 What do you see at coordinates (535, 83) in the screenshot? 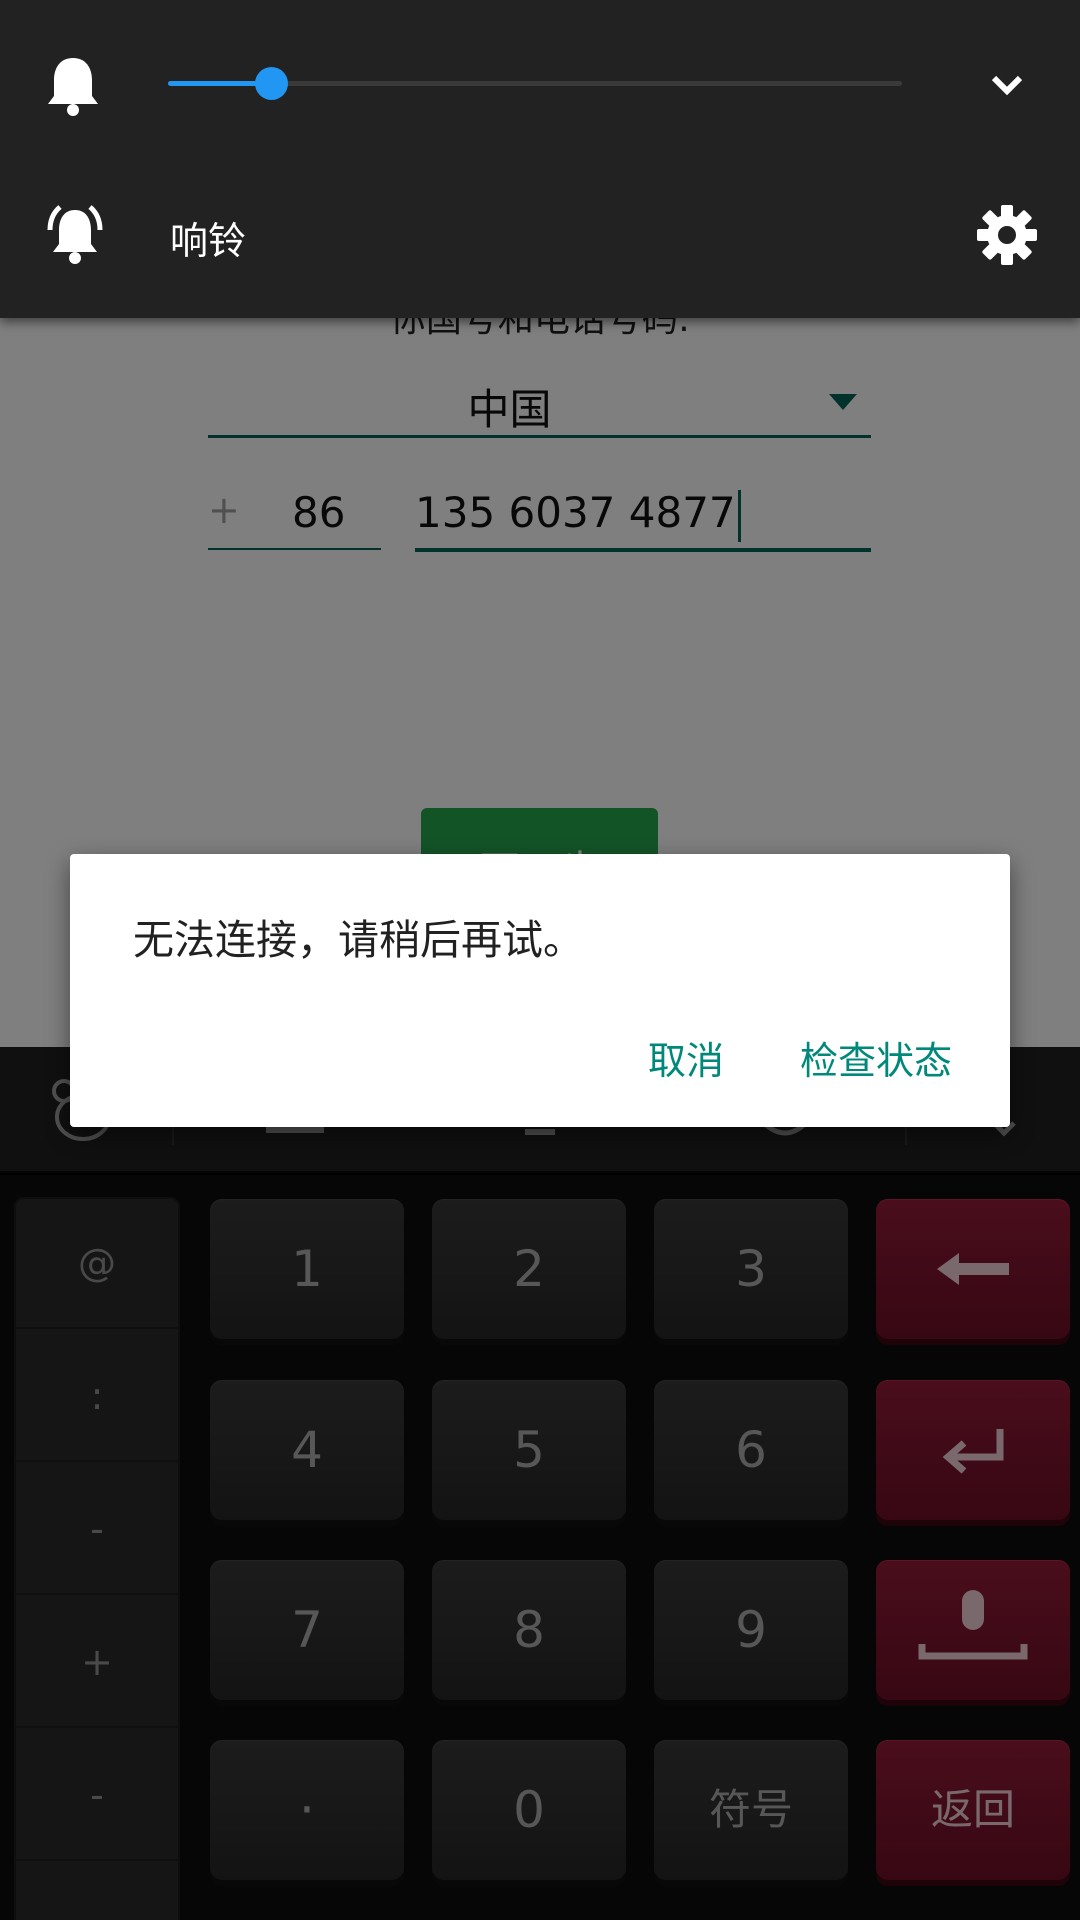
I see `volume-slider` at bounding box center [535, 83].